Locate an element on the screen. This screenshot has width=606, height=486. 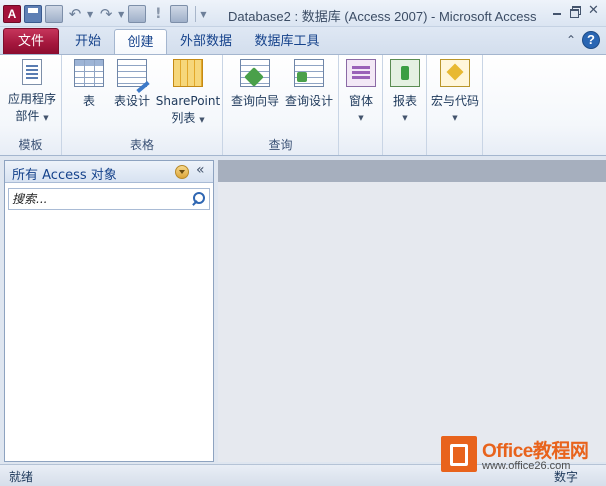
minimize-button is located at coordinates (557, 11).